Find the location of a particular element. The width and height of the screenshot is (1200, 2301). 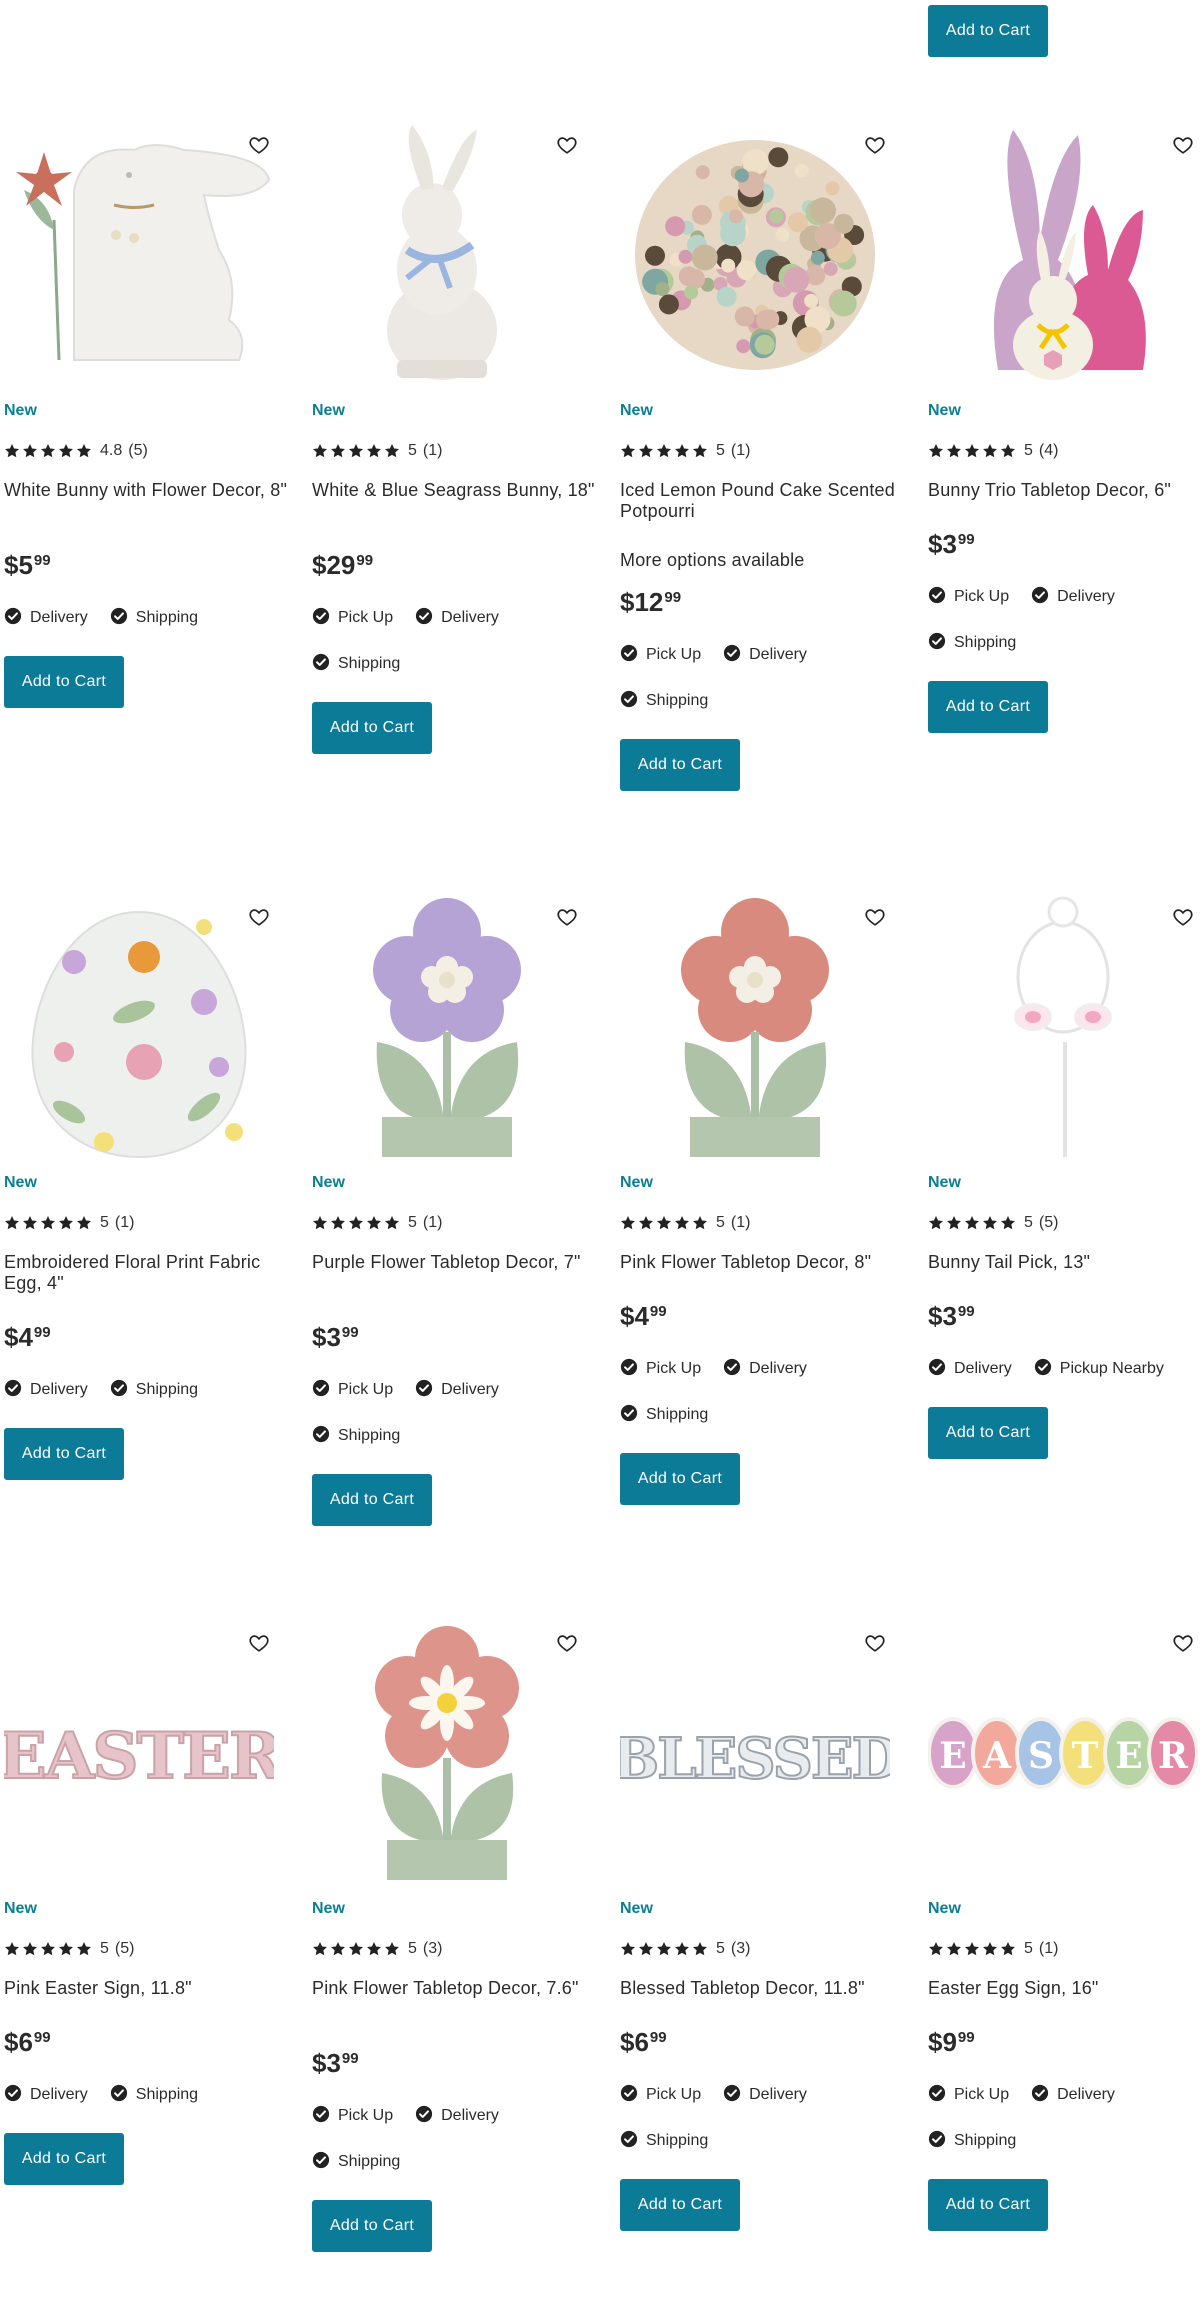

product-title: Purple Flower Tabletop Decor, 7" is located at coordinates (457, 1262).